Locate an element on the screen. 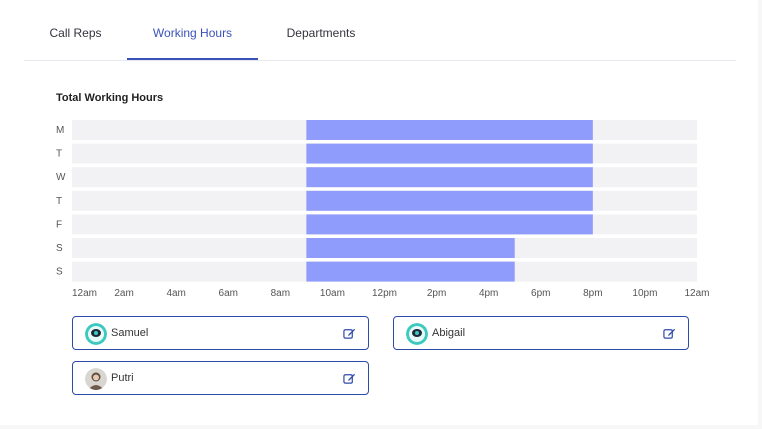  rep-name: Samuel is located at coordinates (130, 333).